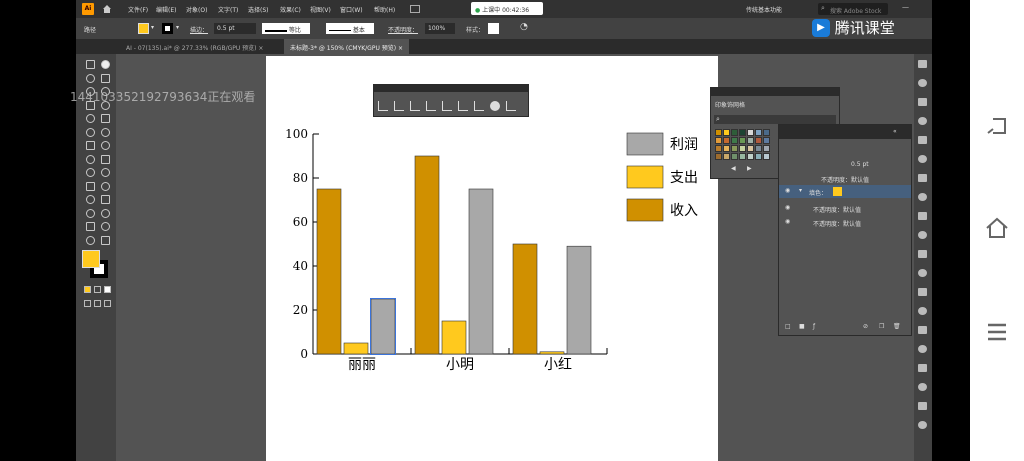  What do you see at coordinates (90, 64) in the screenshot?
I see `selection-tool-icon` at bounding box center [90, 64].